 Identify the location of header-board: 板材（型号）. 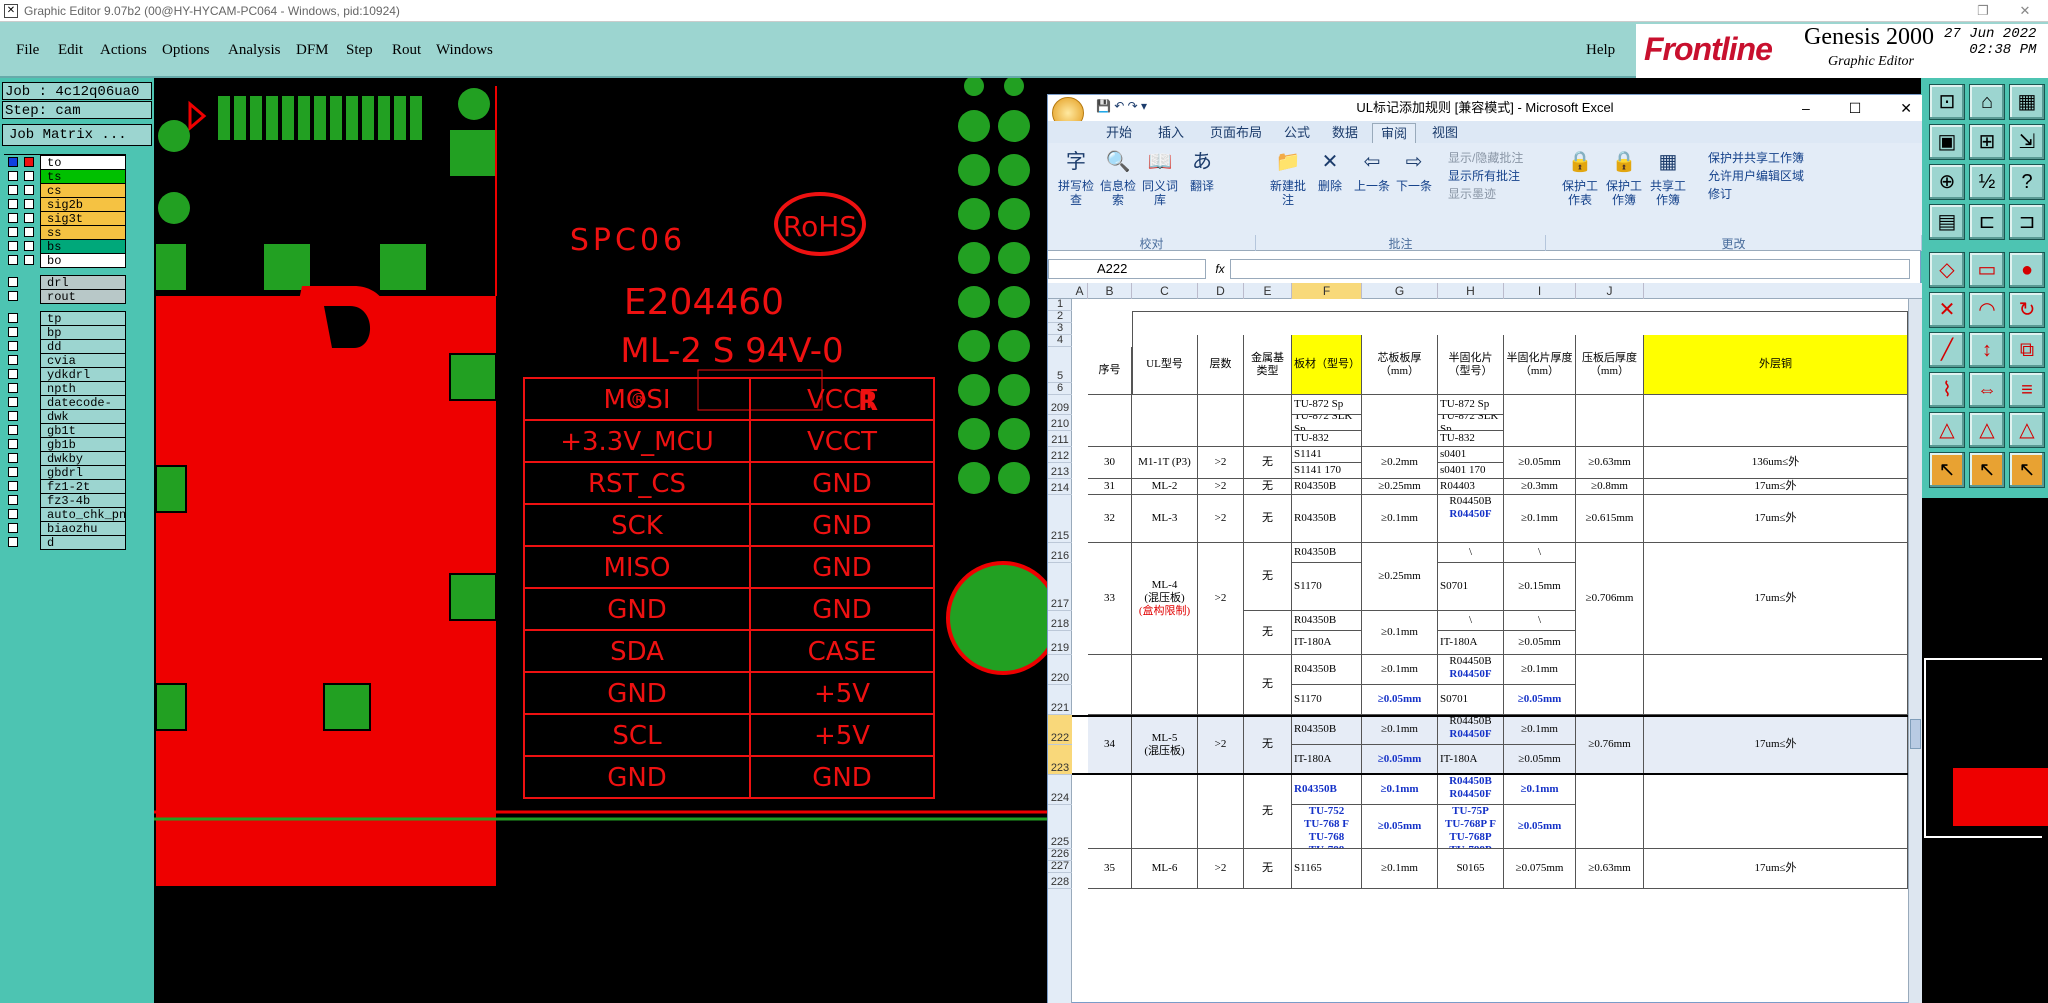
(1327, 365).